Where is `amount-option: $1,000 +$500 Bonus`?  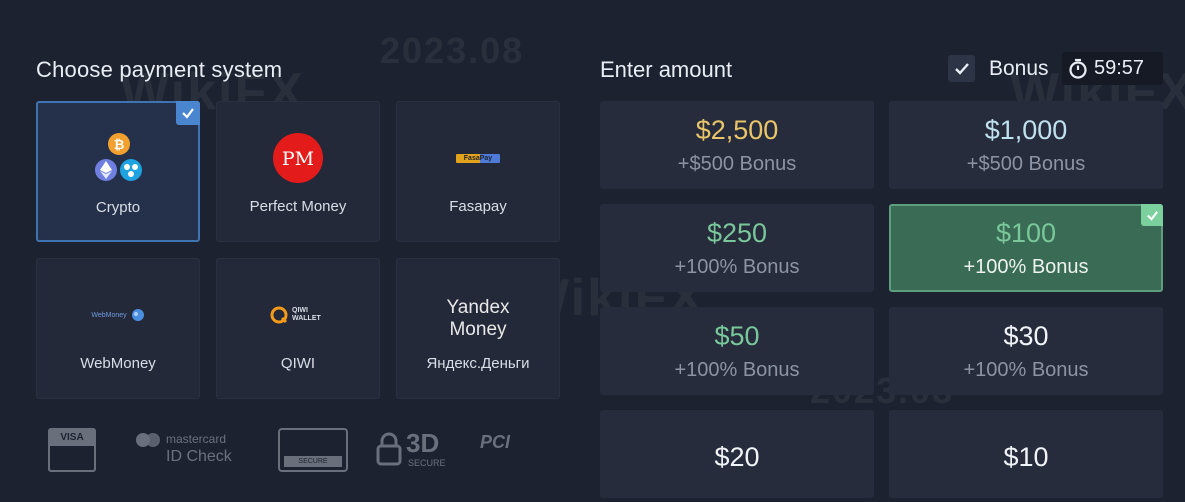 amount-option: $1,000 +$500 Bonus is located at coordinates (1026, 145).